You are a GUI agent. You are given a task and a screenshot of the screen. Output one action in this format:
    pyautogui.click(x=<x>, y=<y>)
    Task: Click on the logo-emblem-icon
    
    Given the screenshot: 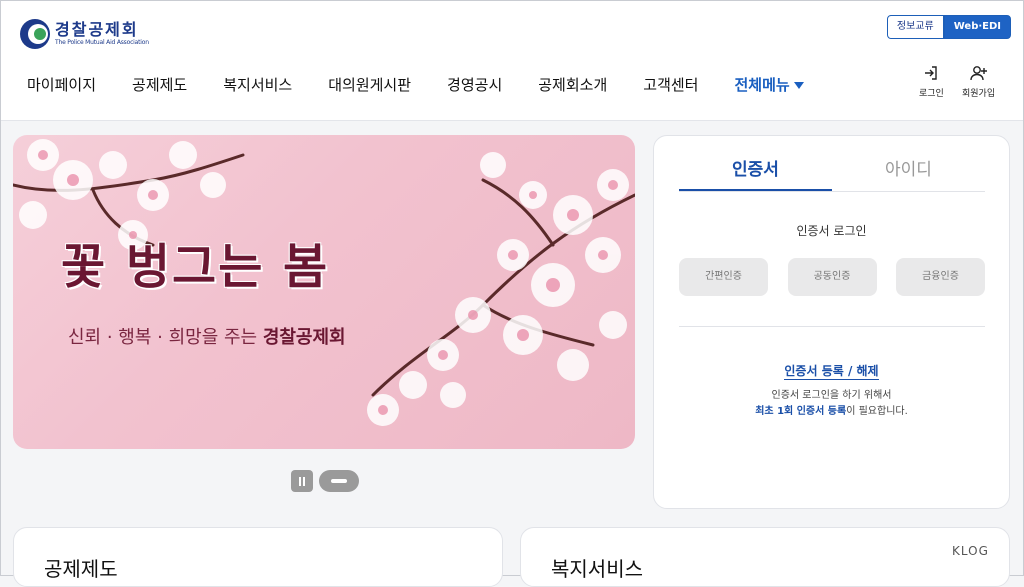 What is the action you would take?
    pyautogui.click(x=35, y=34)
    